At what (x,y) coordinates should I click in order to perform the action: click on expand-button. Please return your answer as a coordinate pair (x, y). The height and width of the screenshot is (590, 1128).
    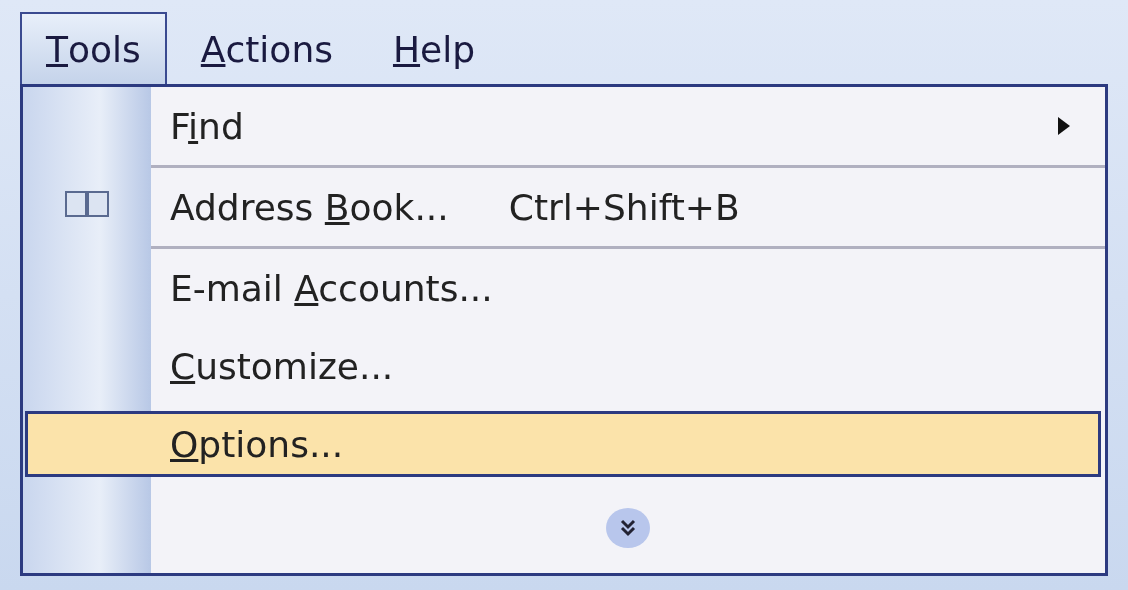
    Looking at the image, I should click on (628, 528).